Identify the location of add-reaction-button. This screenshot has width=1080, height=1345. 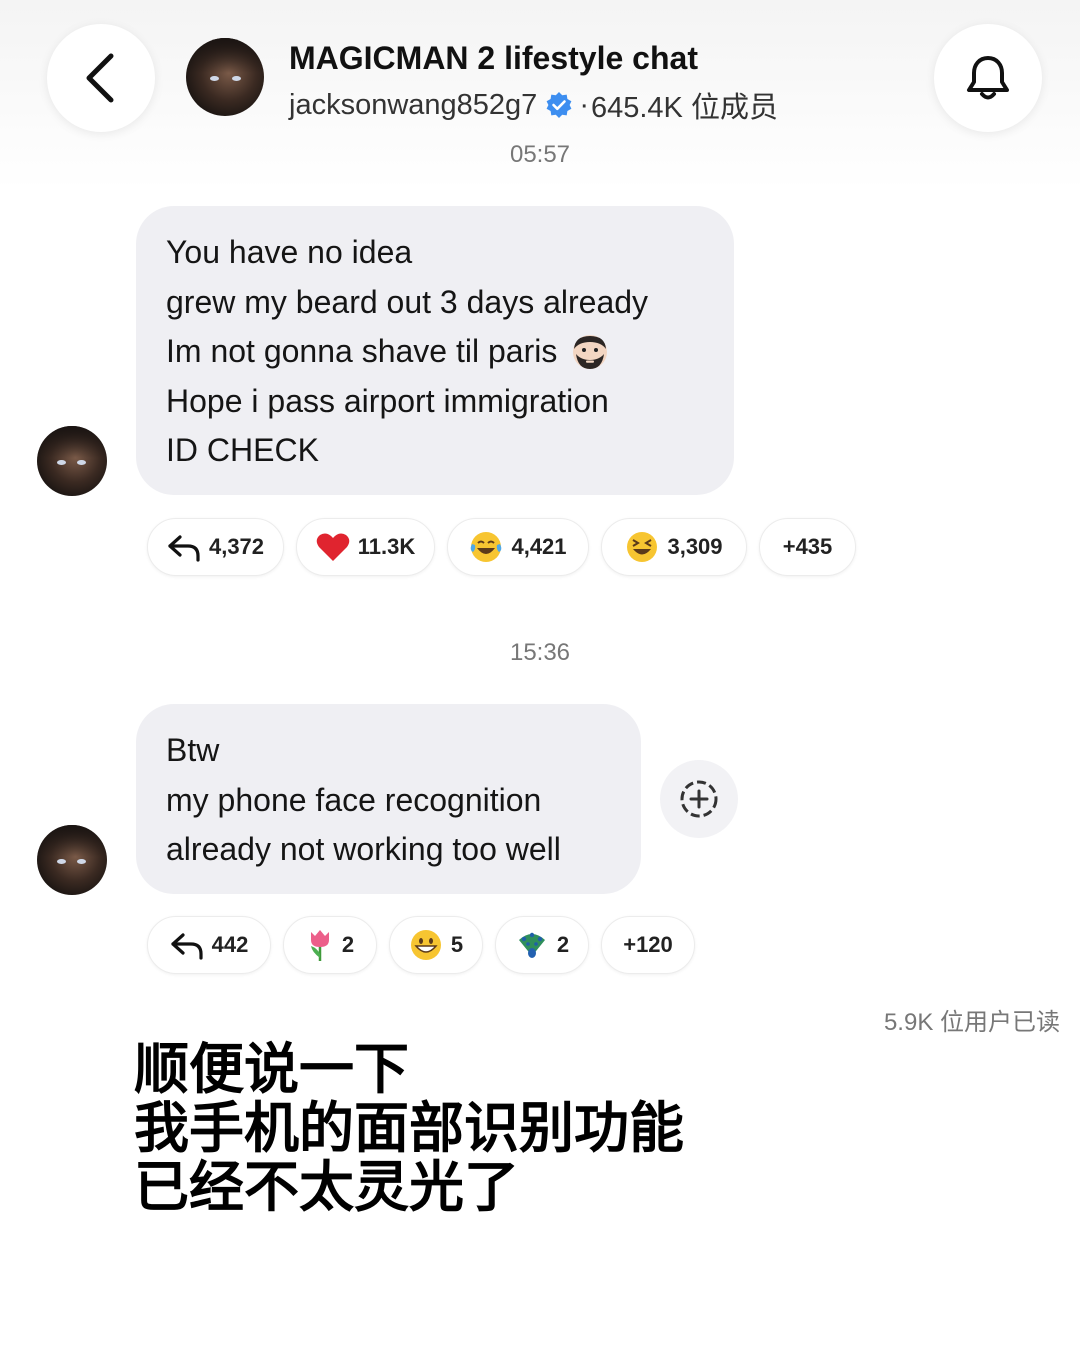
(699, 799).